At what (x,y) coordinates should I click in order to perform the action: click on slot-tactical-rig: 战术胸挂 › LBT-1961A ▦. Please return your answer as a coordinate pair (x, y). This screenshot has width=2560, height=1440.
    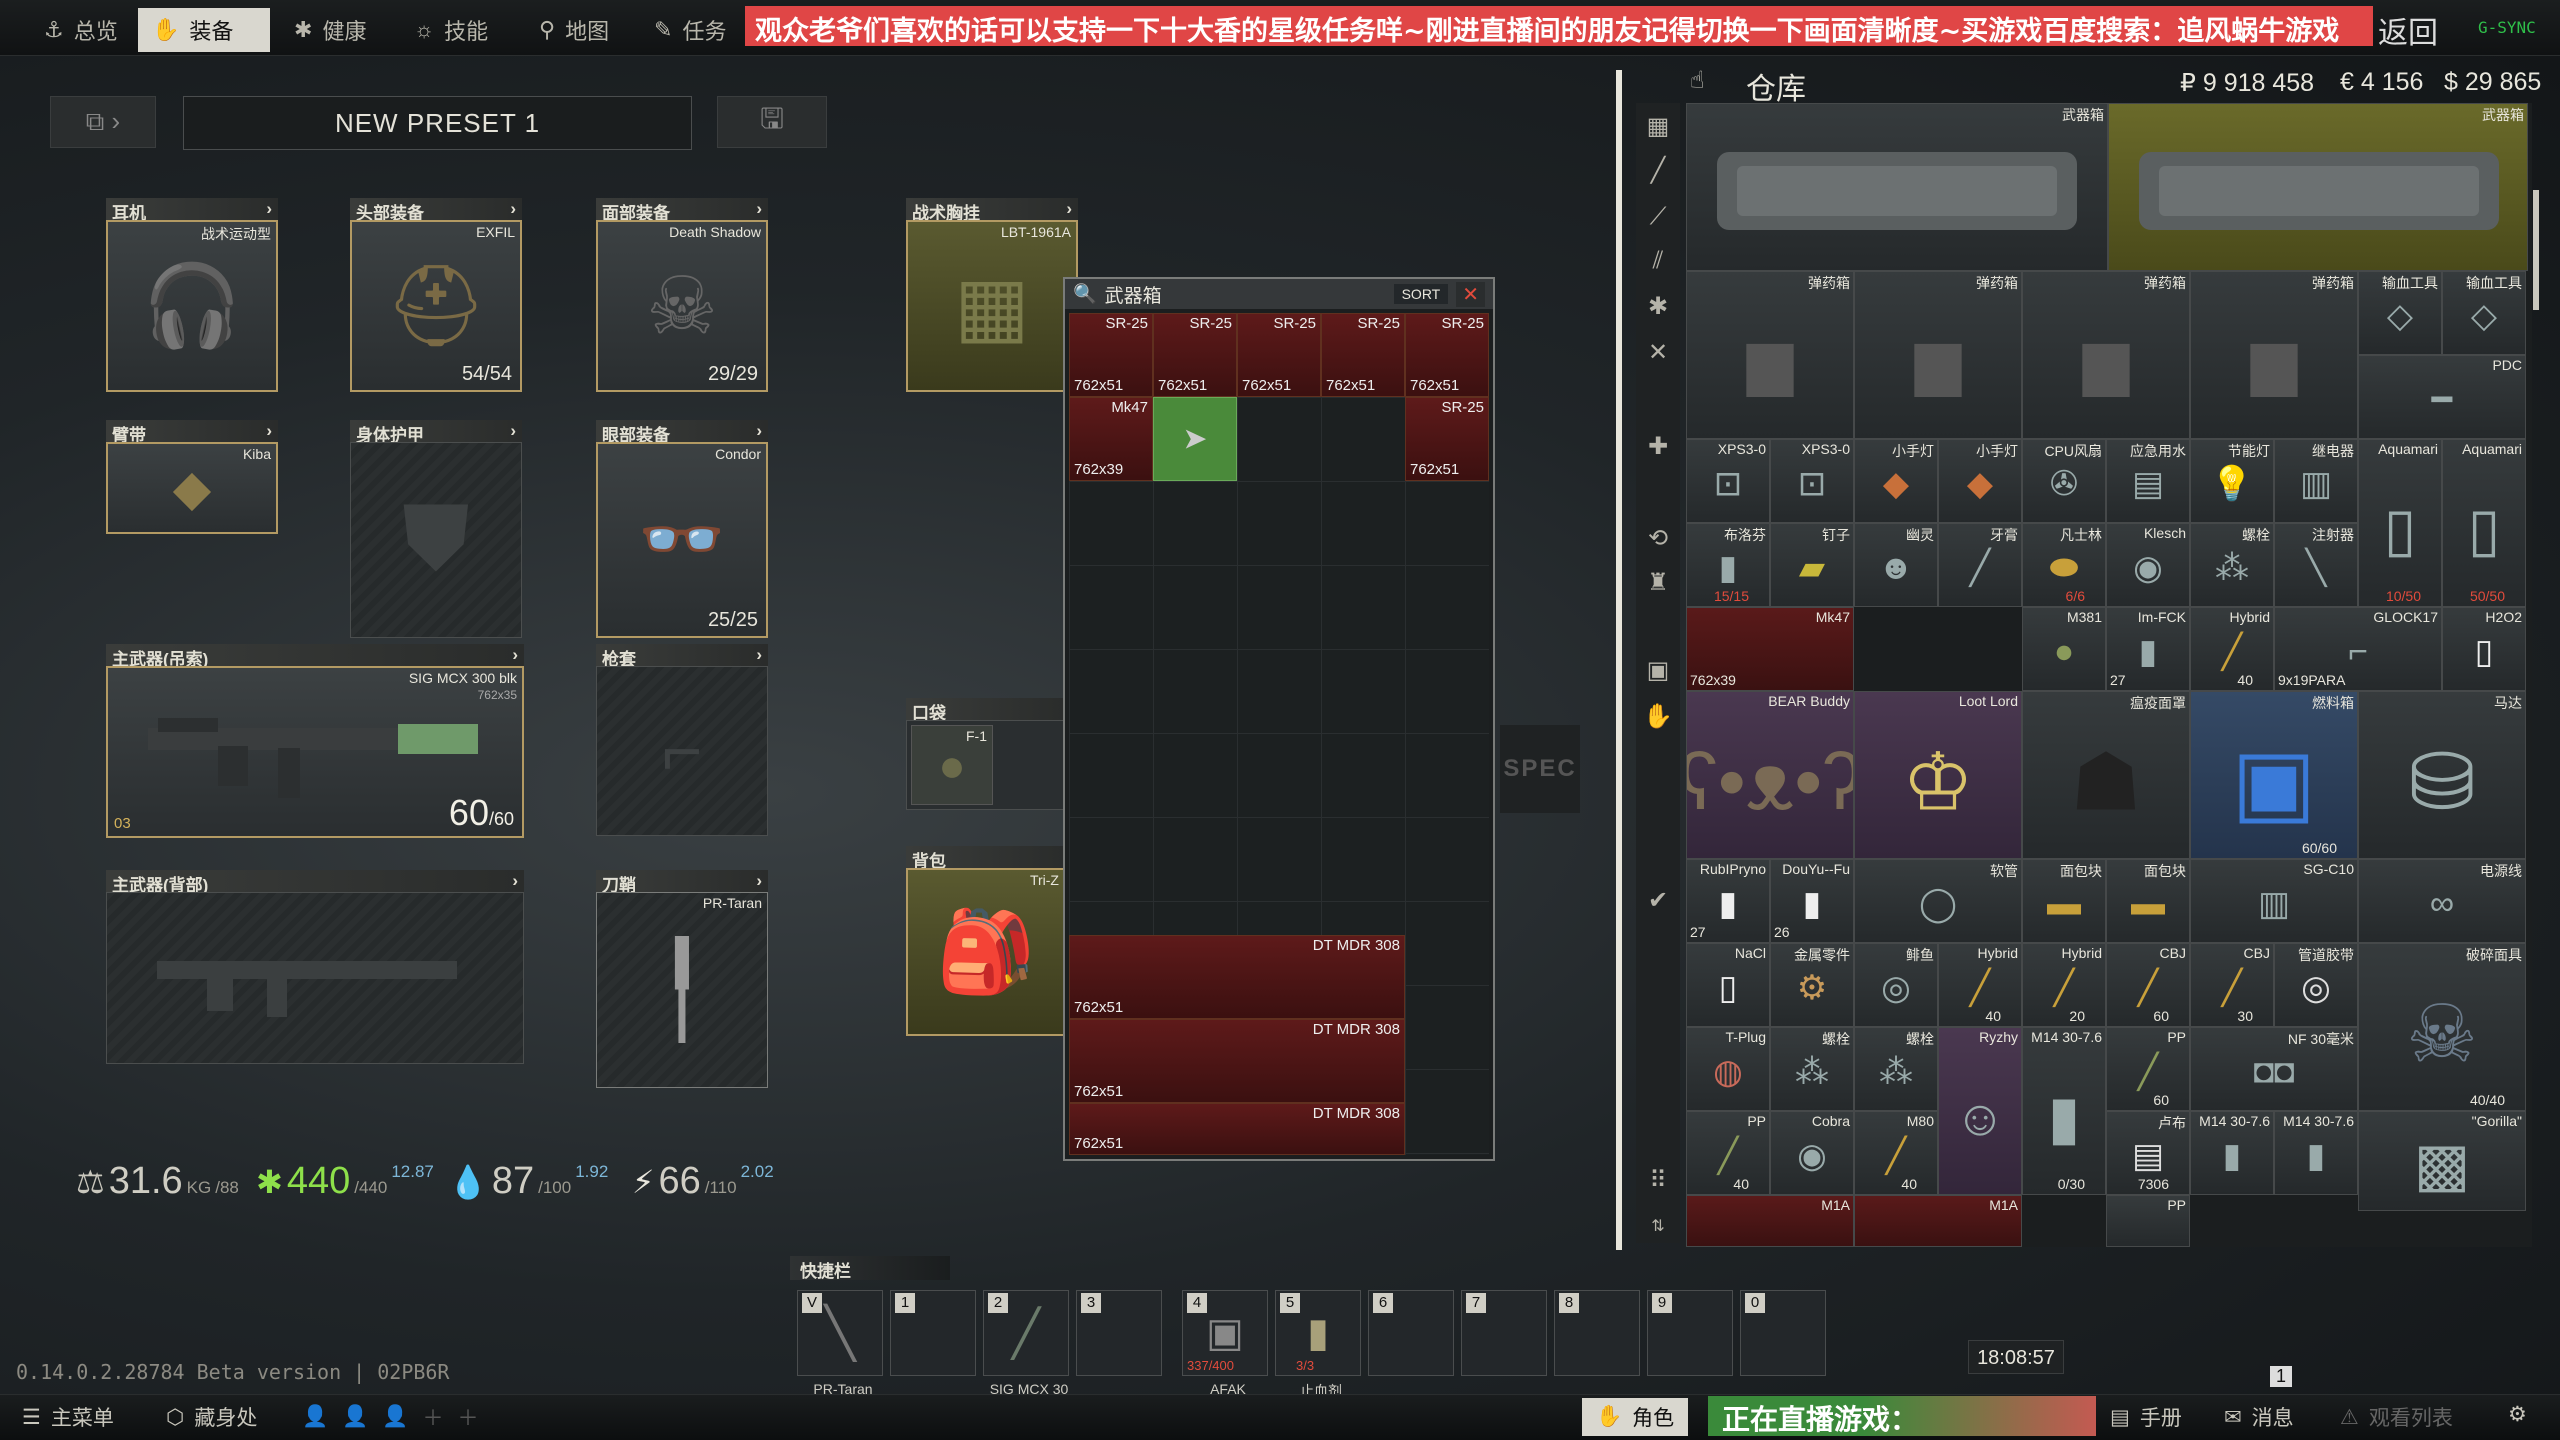
    Looking at the image, I should click on (992, 295).